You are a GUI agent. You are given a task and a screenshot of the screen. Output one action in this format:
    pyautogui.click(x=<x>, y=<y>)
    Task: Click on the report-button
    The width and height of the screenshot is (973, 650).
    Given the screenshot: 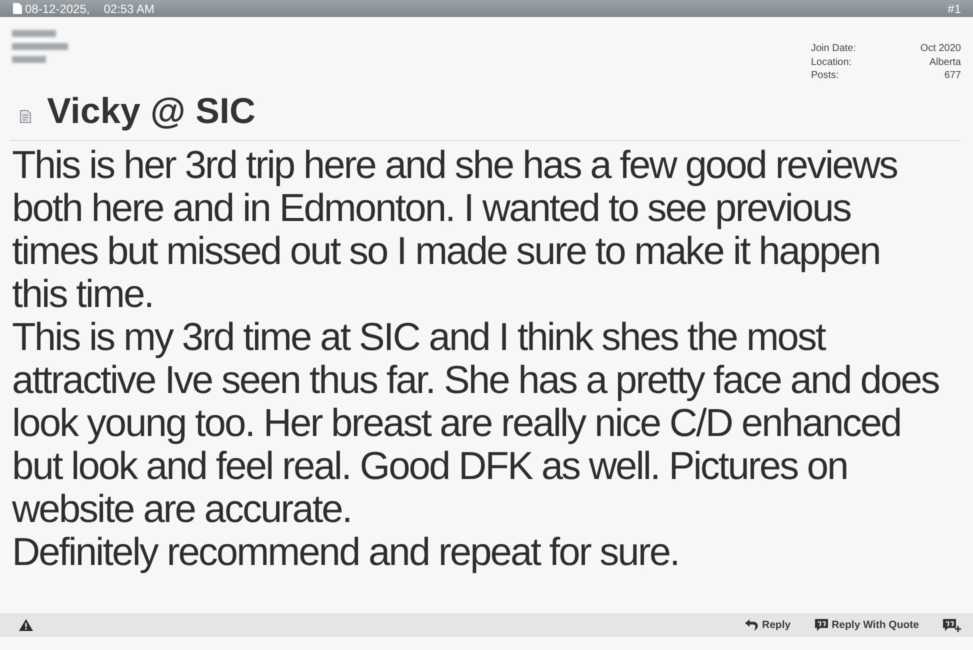 What is the action you would take?
    pyautogui.click(x=26, y=625)
    